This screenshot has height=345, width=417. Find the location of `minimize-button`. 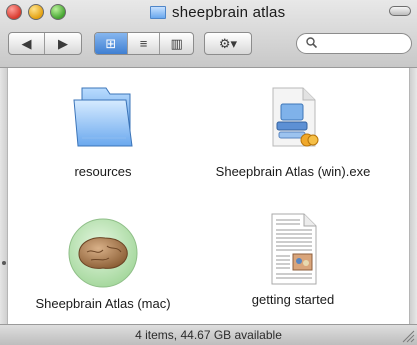

minimize-button is located at coordinates (36, 12).